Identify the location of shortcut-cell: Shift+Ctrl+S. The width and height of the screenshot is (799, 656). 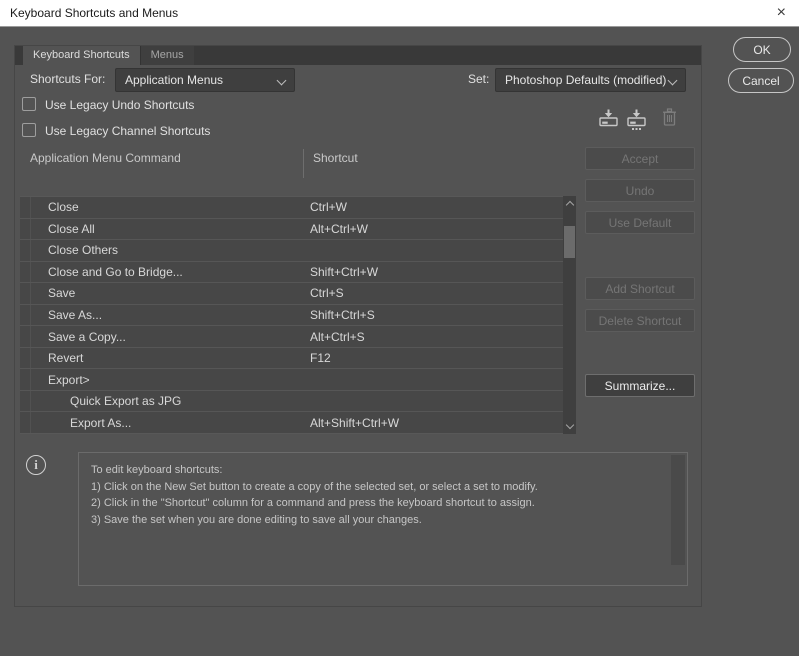
(342, 315).